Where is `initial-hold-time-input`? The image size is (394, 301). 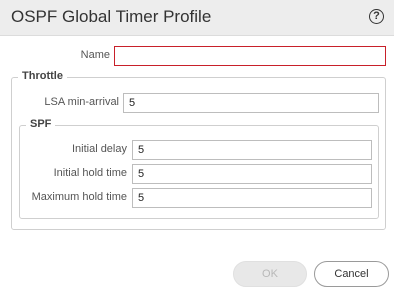 initial-hold-time-input is located at coordinates (252, 174).